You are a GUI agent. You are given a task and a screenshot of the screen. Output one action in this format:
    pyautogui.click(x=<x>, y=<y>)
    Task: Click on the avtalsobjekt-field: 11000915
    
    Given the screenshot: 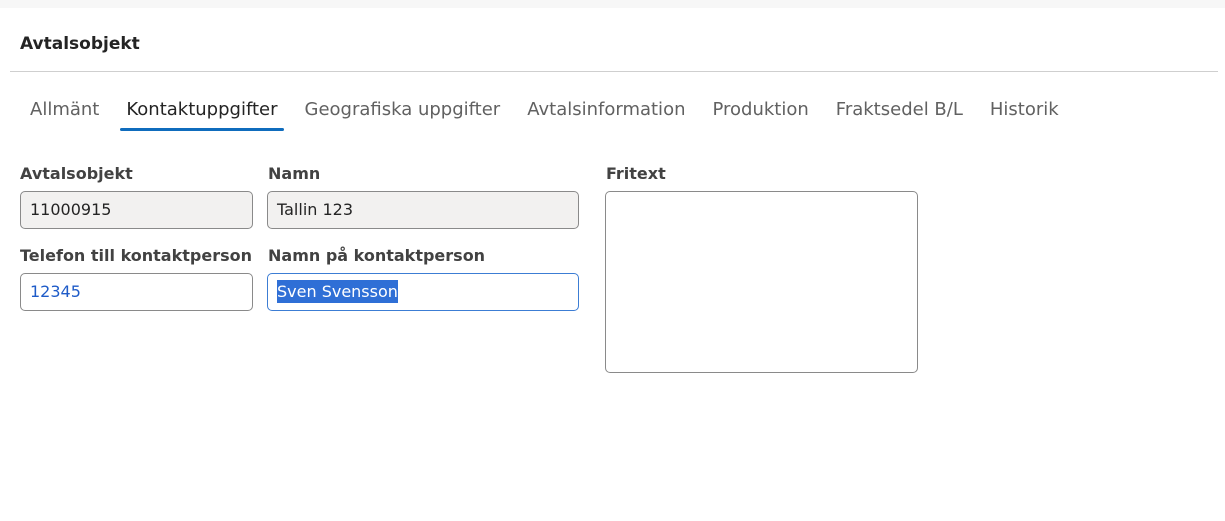 What is the action you would take?
    pyautogui.click(x=136, y=210)
    